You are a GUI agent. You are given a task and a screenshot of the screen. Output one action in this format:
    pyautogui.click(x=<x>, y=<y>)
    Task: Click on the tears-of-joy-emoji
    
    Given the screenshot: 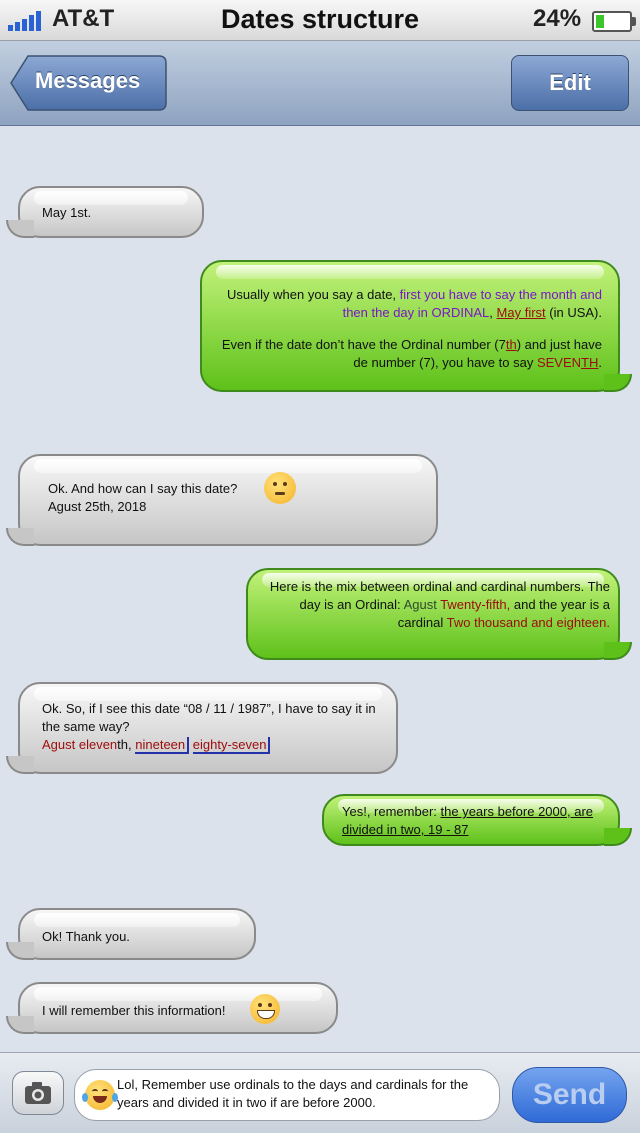 What is the action you would take?
    pyautogui.click(x=100, y=1095)
    